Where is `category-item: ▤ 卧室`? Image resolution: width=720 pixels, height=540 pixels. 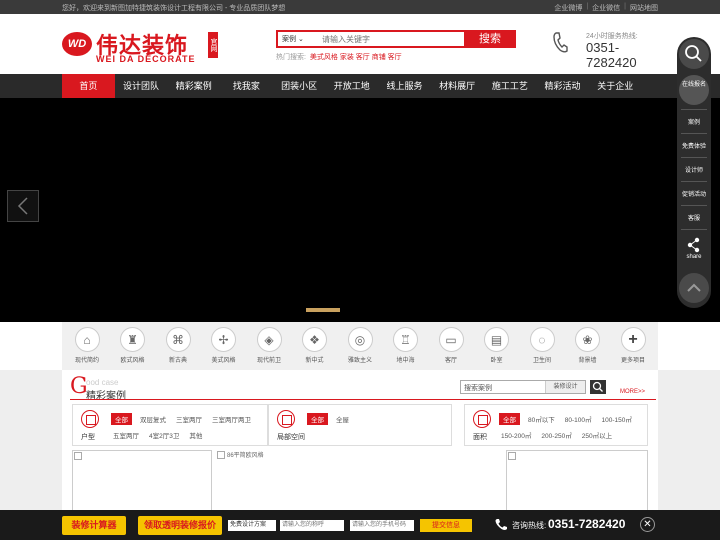 category-item: ▤ 卧室 is located at coordinates (497, 348).